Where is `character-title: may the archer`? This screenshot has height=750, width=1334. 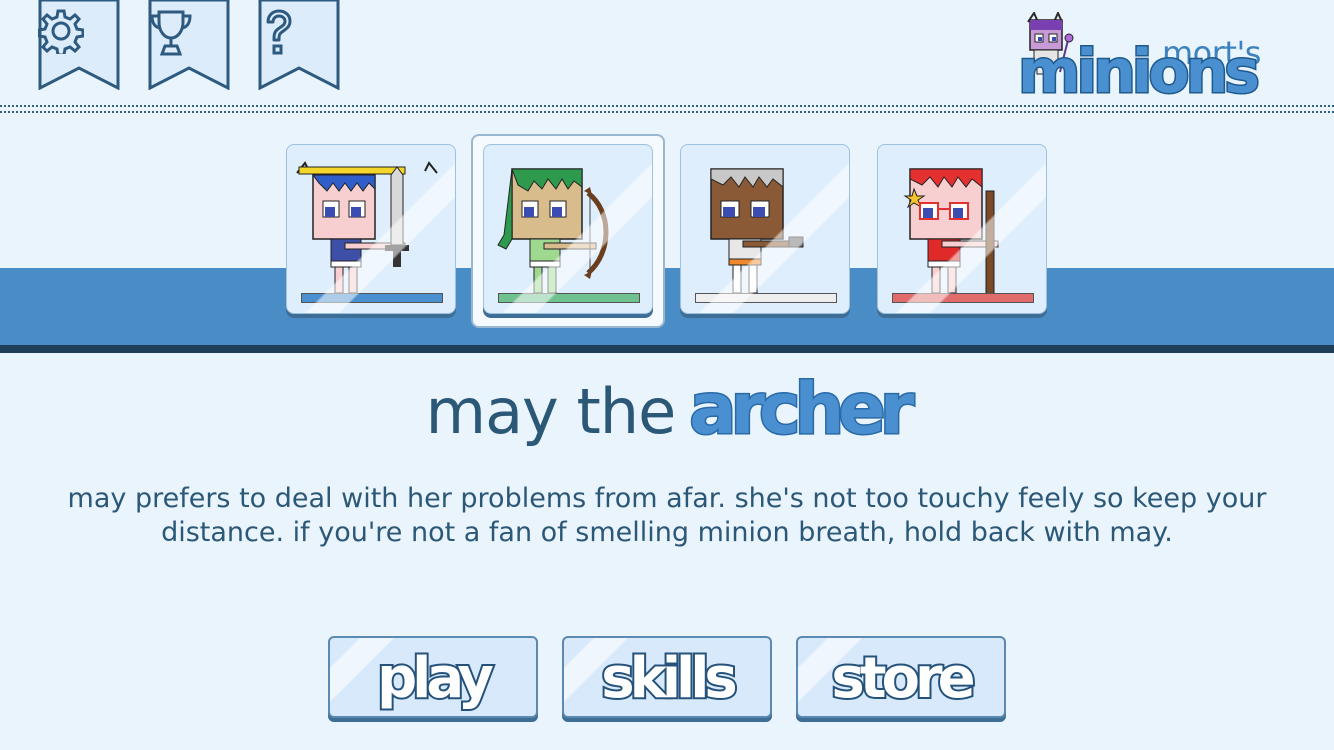 character-title: may the archer is located at coordinates (667, 409).